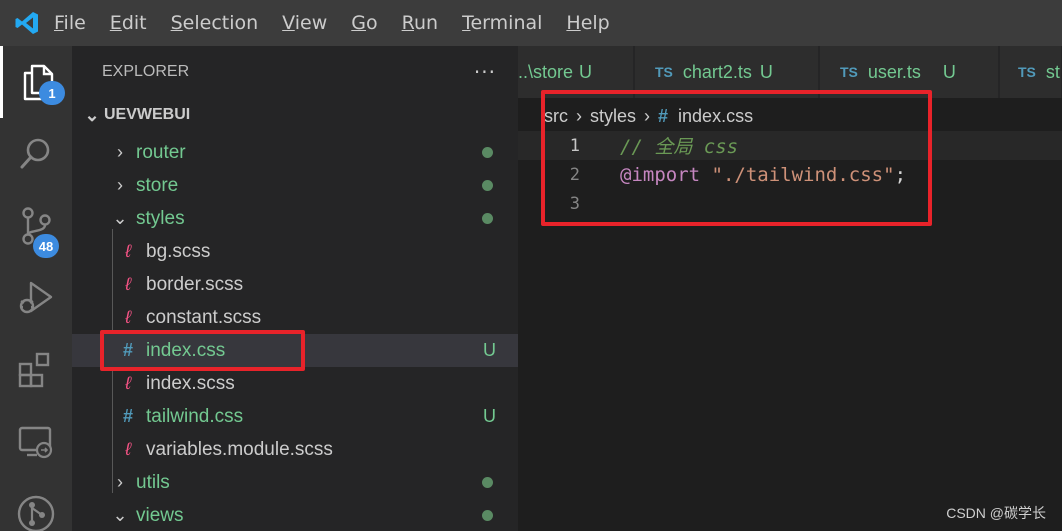 This screenshot has width=1062, height=531. I want to click on folder-label: store, so click(157, 185).